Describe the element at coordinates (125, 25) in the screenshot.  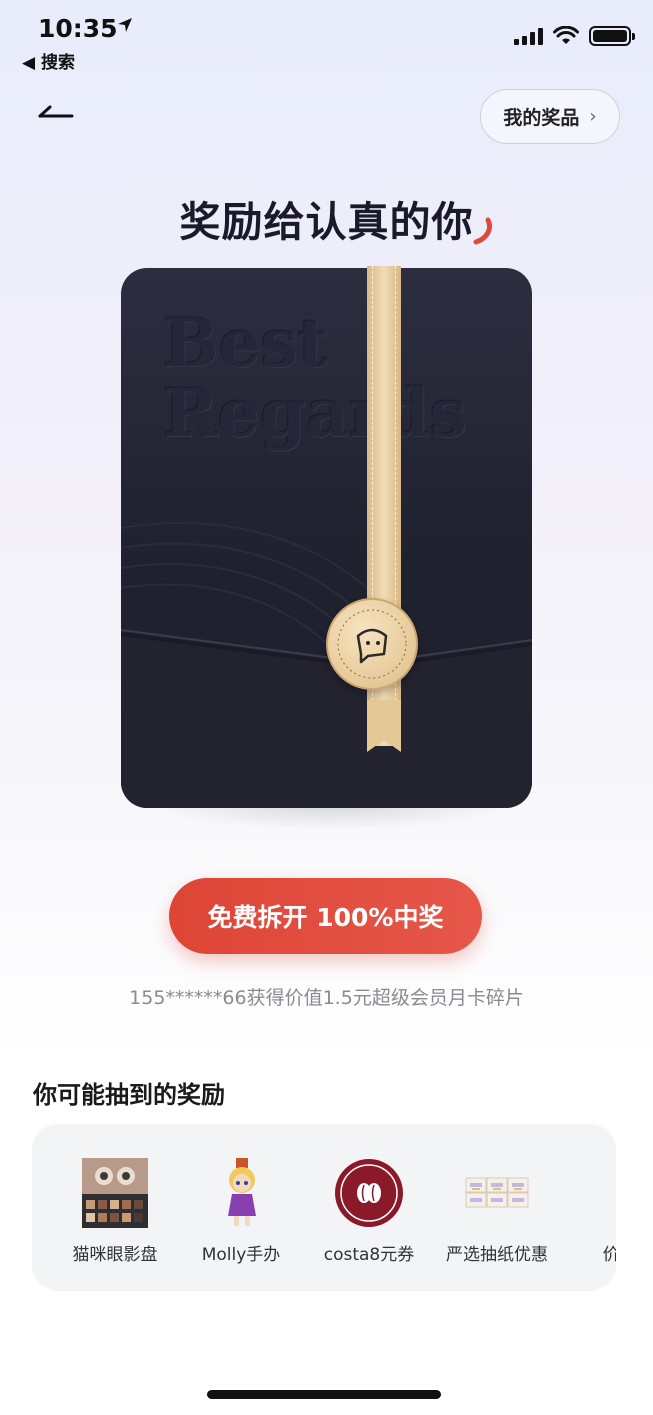
I see `location-arrow-icon` at that location.